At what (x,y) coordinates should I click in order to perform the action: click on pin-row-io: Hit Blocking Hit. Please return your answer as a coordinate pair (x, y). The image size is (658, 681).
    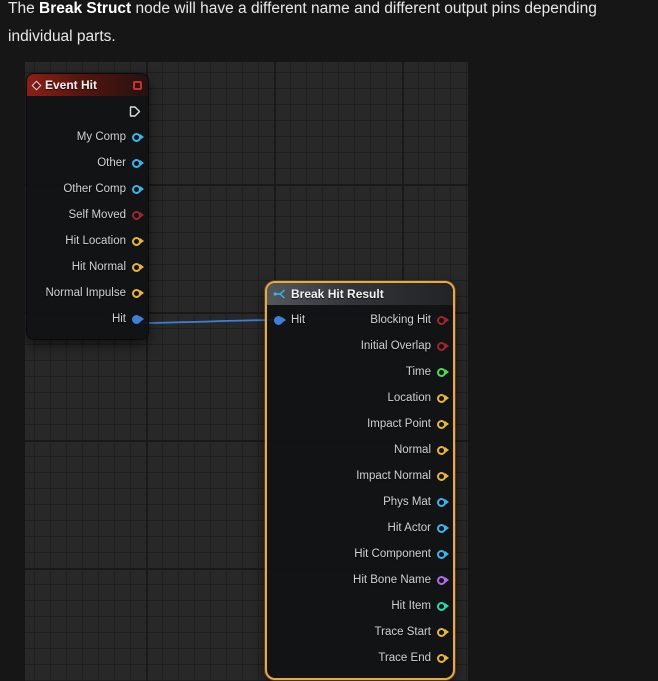
    Looking at the image, I should click on (360, 320).